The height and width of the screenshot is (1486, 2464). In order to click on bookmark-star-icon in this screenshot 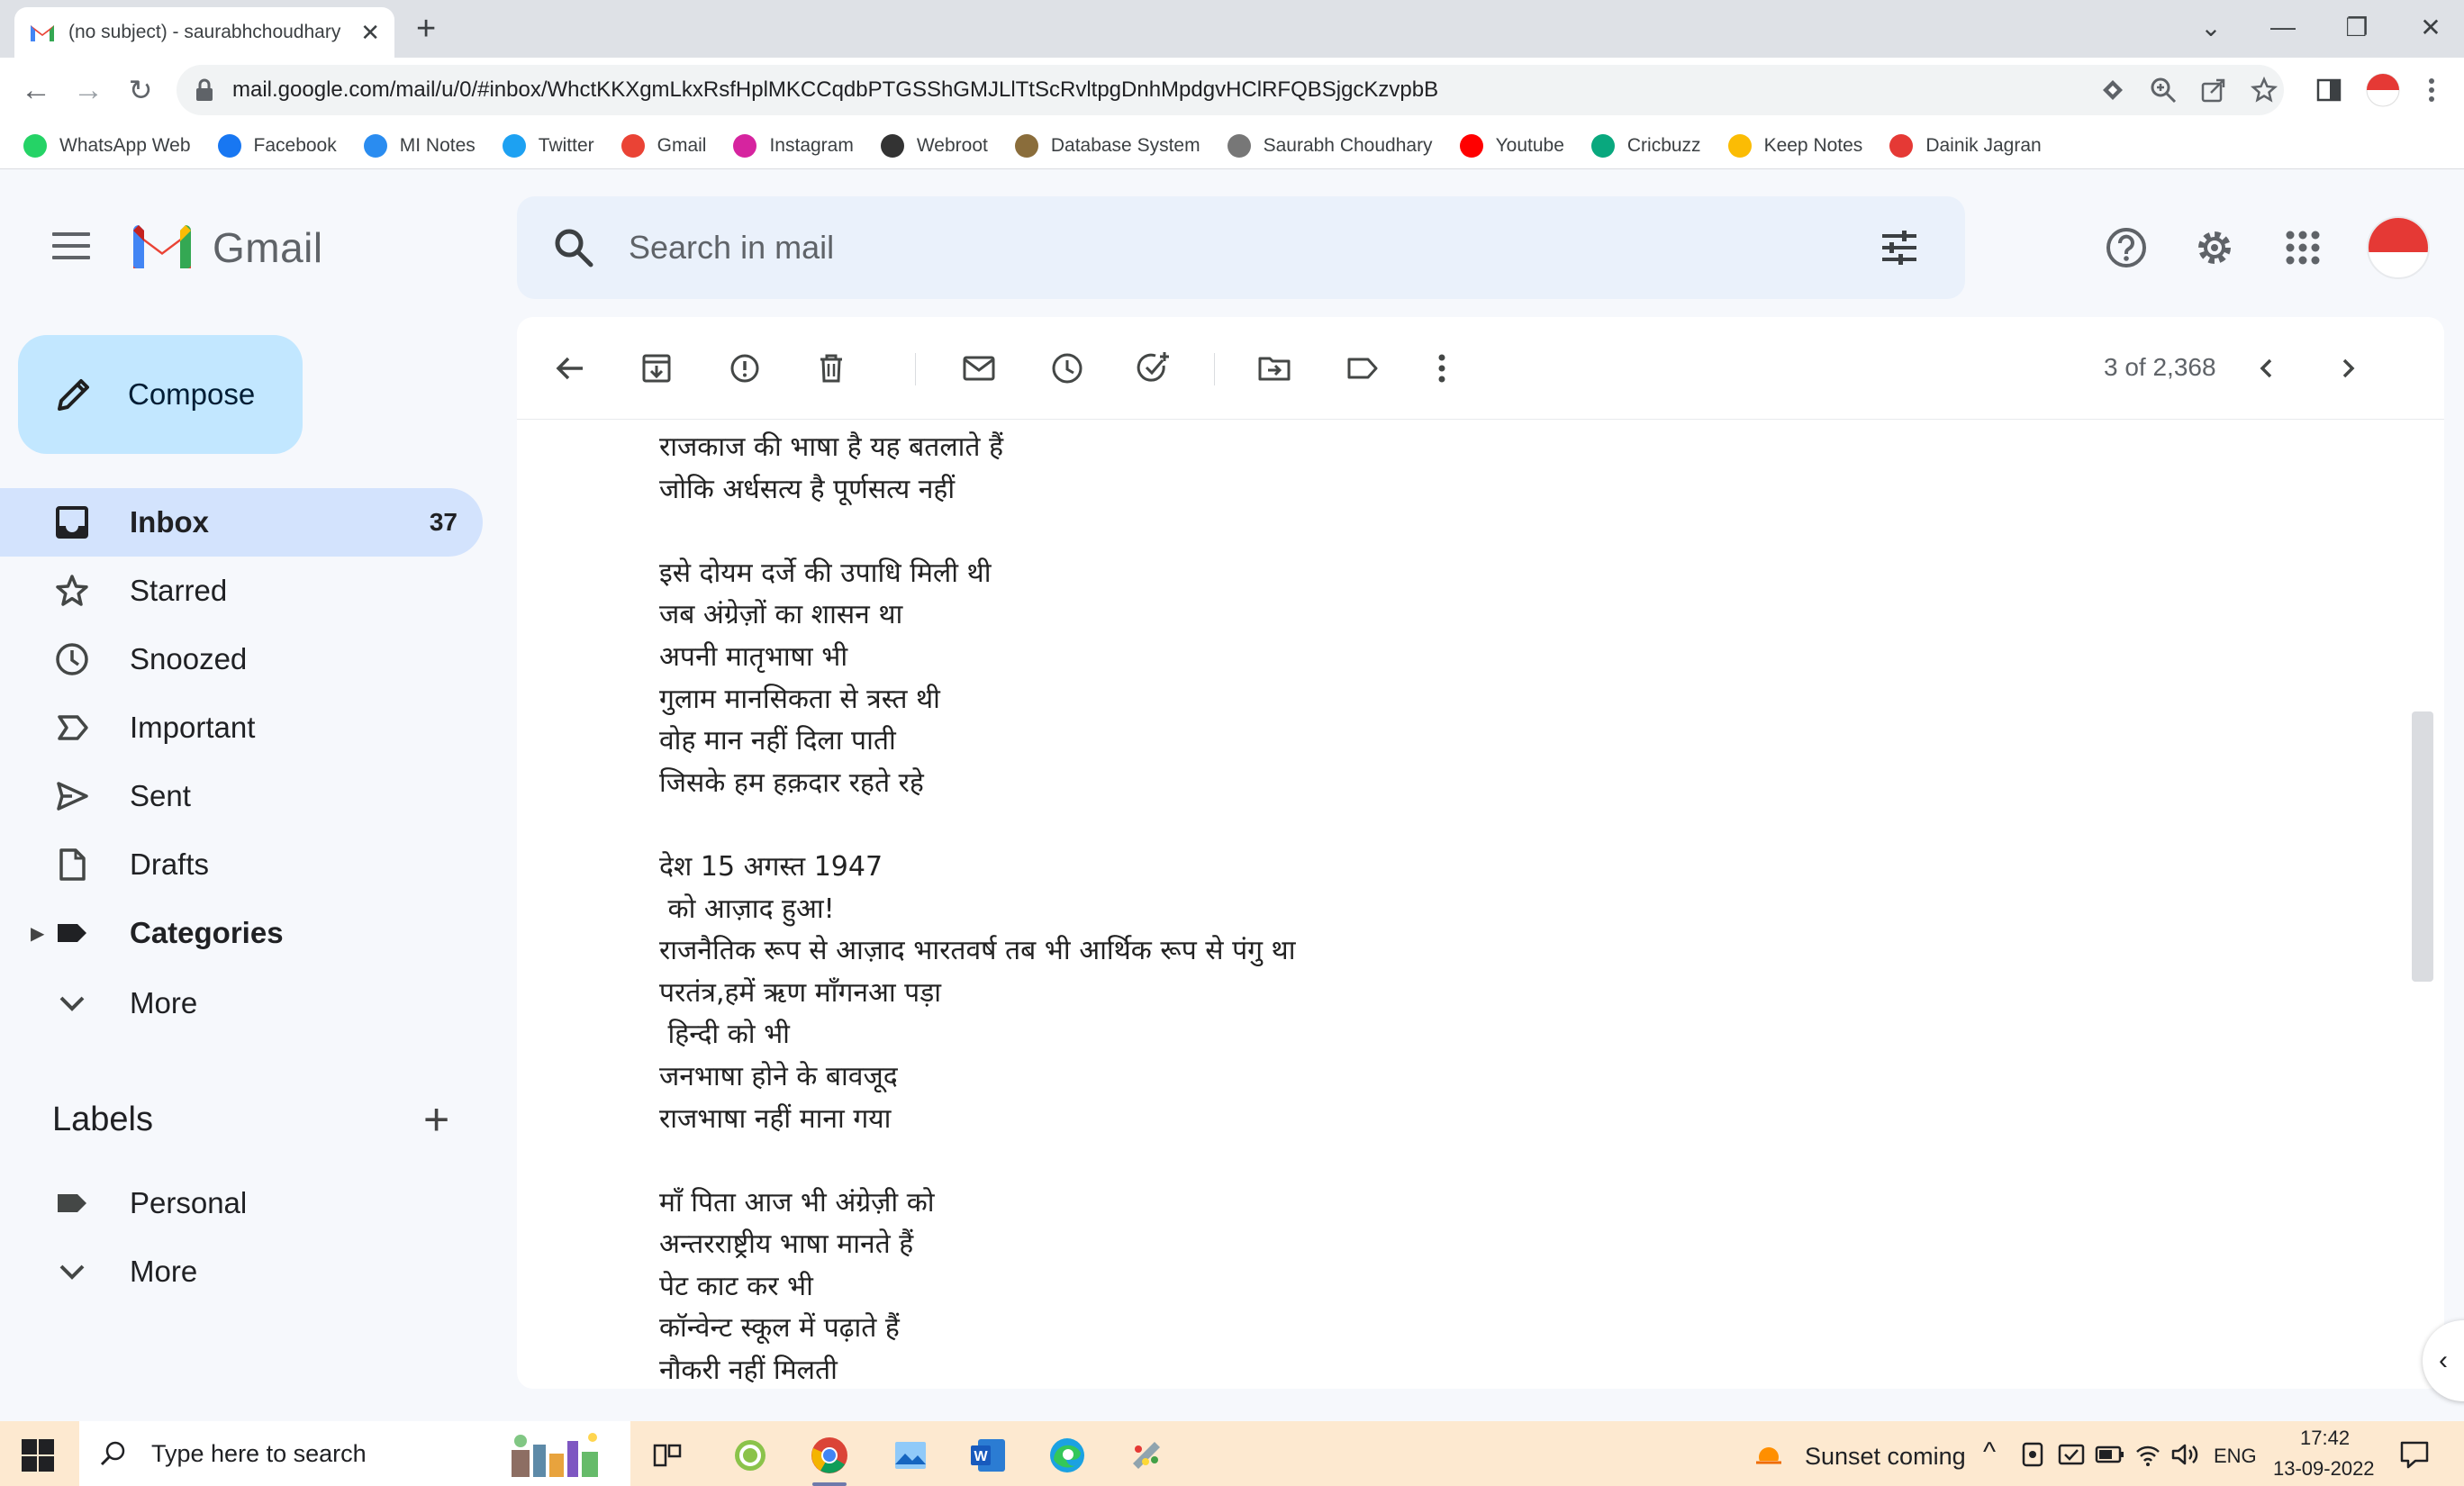, I will do `click(2264, 90)`.